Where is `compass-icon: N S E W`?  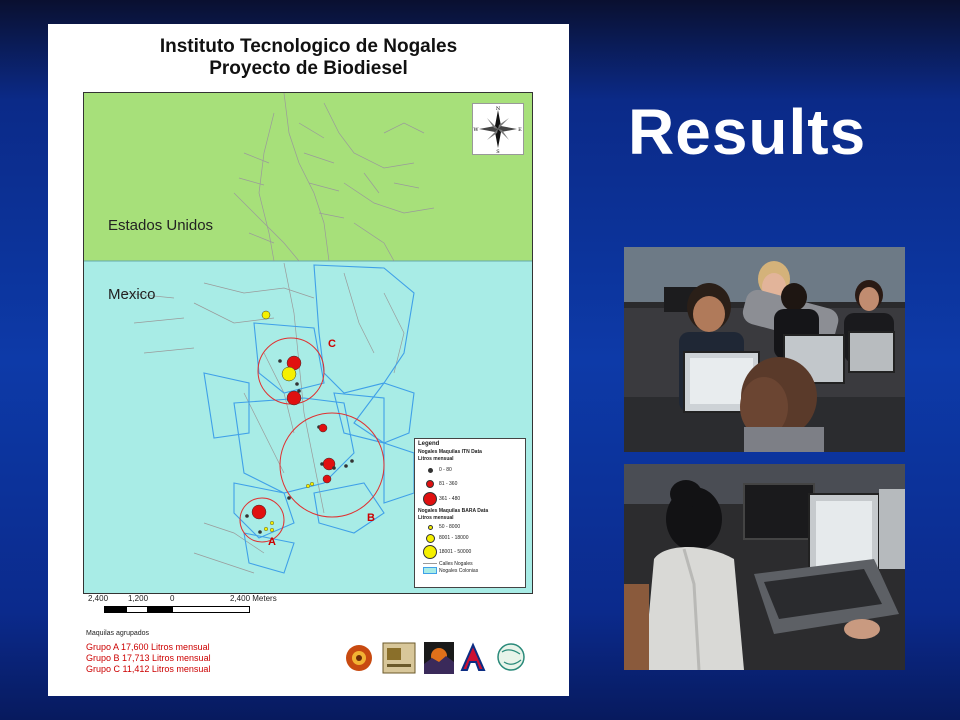 compass-icon: N S E W is located at coordinates (497, 130).